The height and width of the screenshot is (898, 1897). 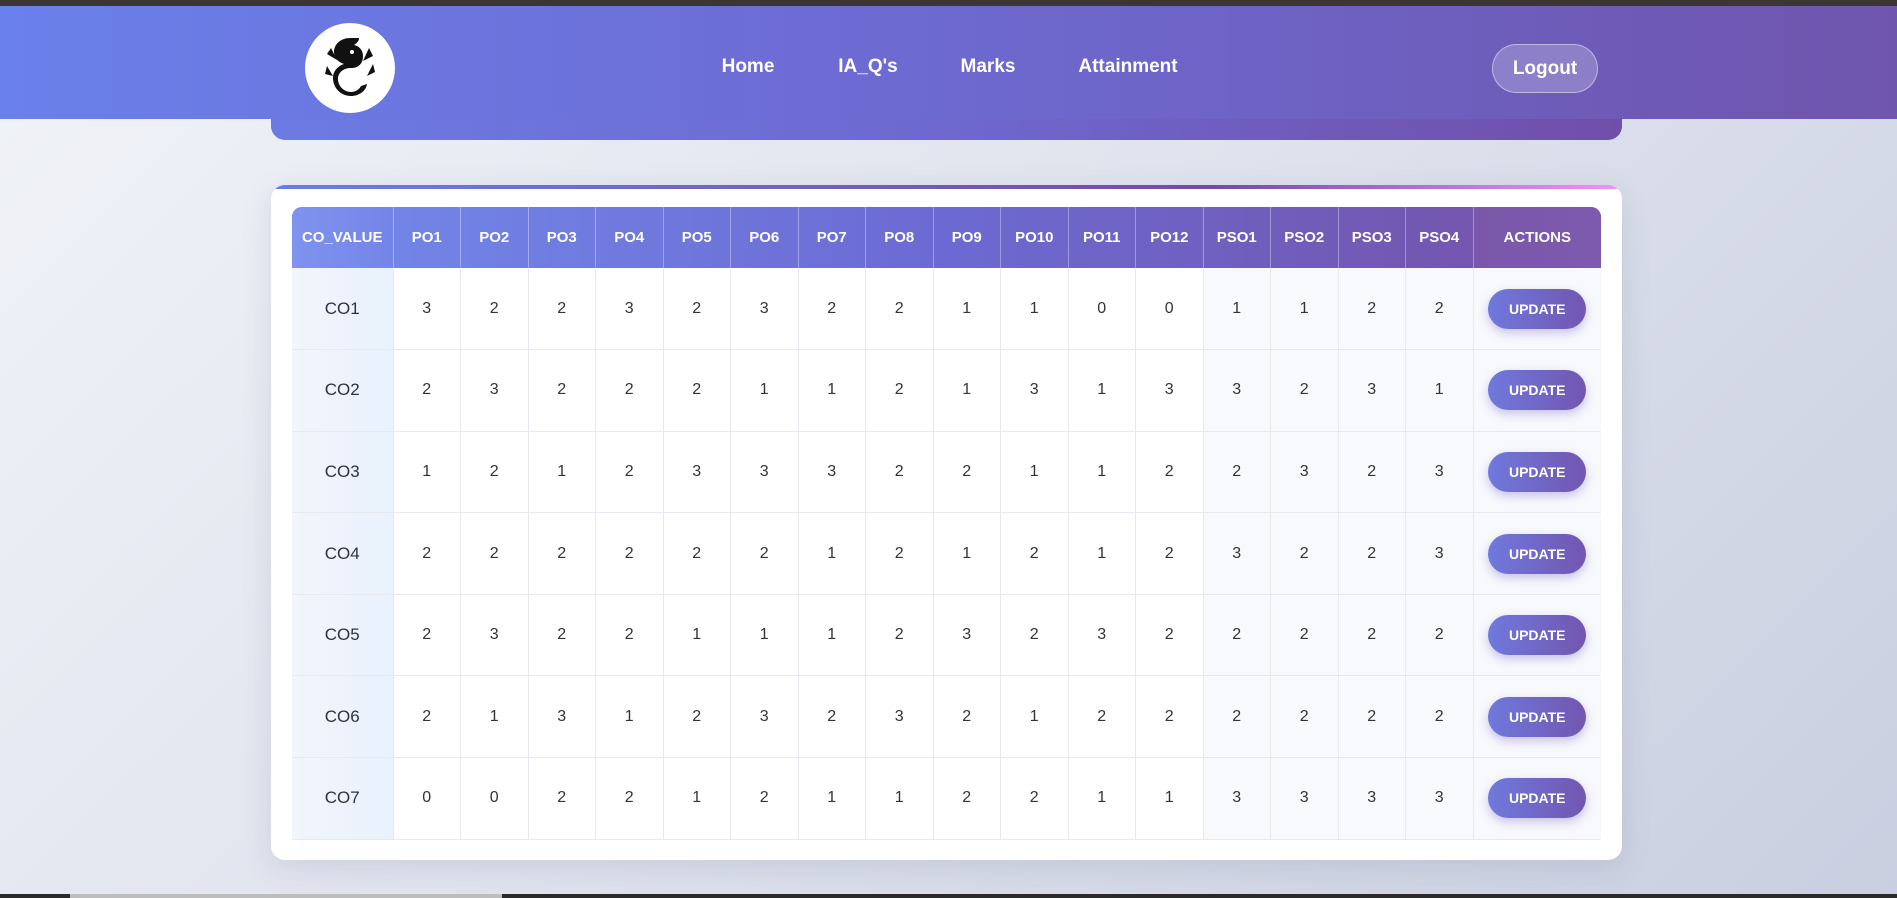 I want to click on nav-link-home: Home, so click(x=748, y=67).